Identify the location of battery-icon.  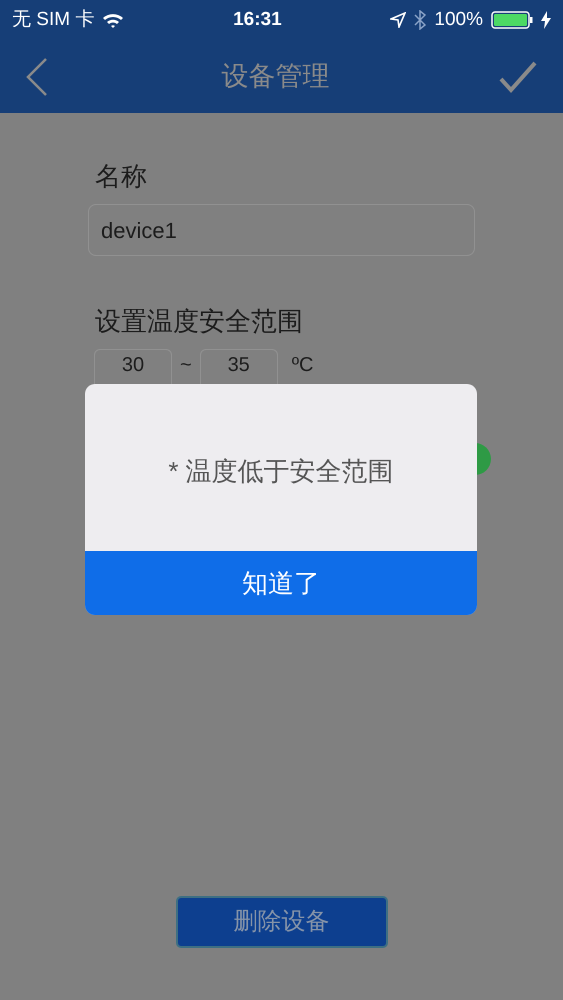
(512, 20).